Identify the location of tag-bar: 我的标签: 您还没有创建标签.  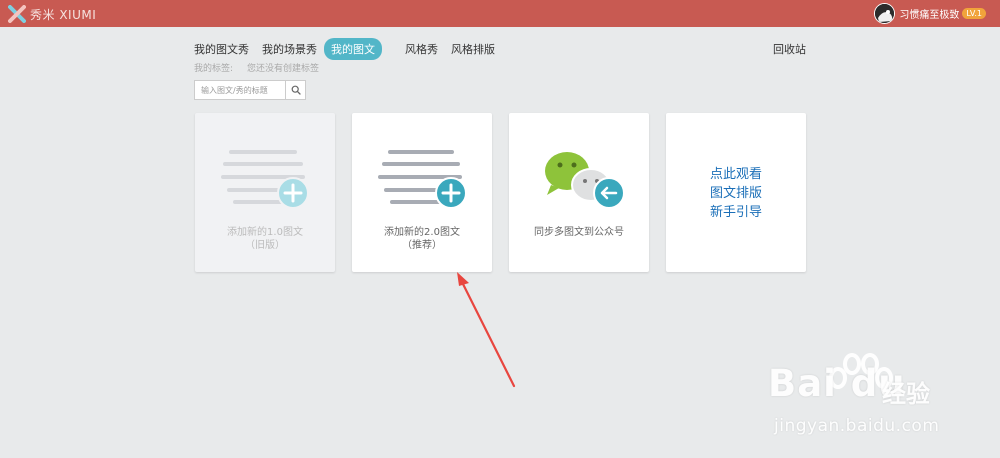
(256, 67).